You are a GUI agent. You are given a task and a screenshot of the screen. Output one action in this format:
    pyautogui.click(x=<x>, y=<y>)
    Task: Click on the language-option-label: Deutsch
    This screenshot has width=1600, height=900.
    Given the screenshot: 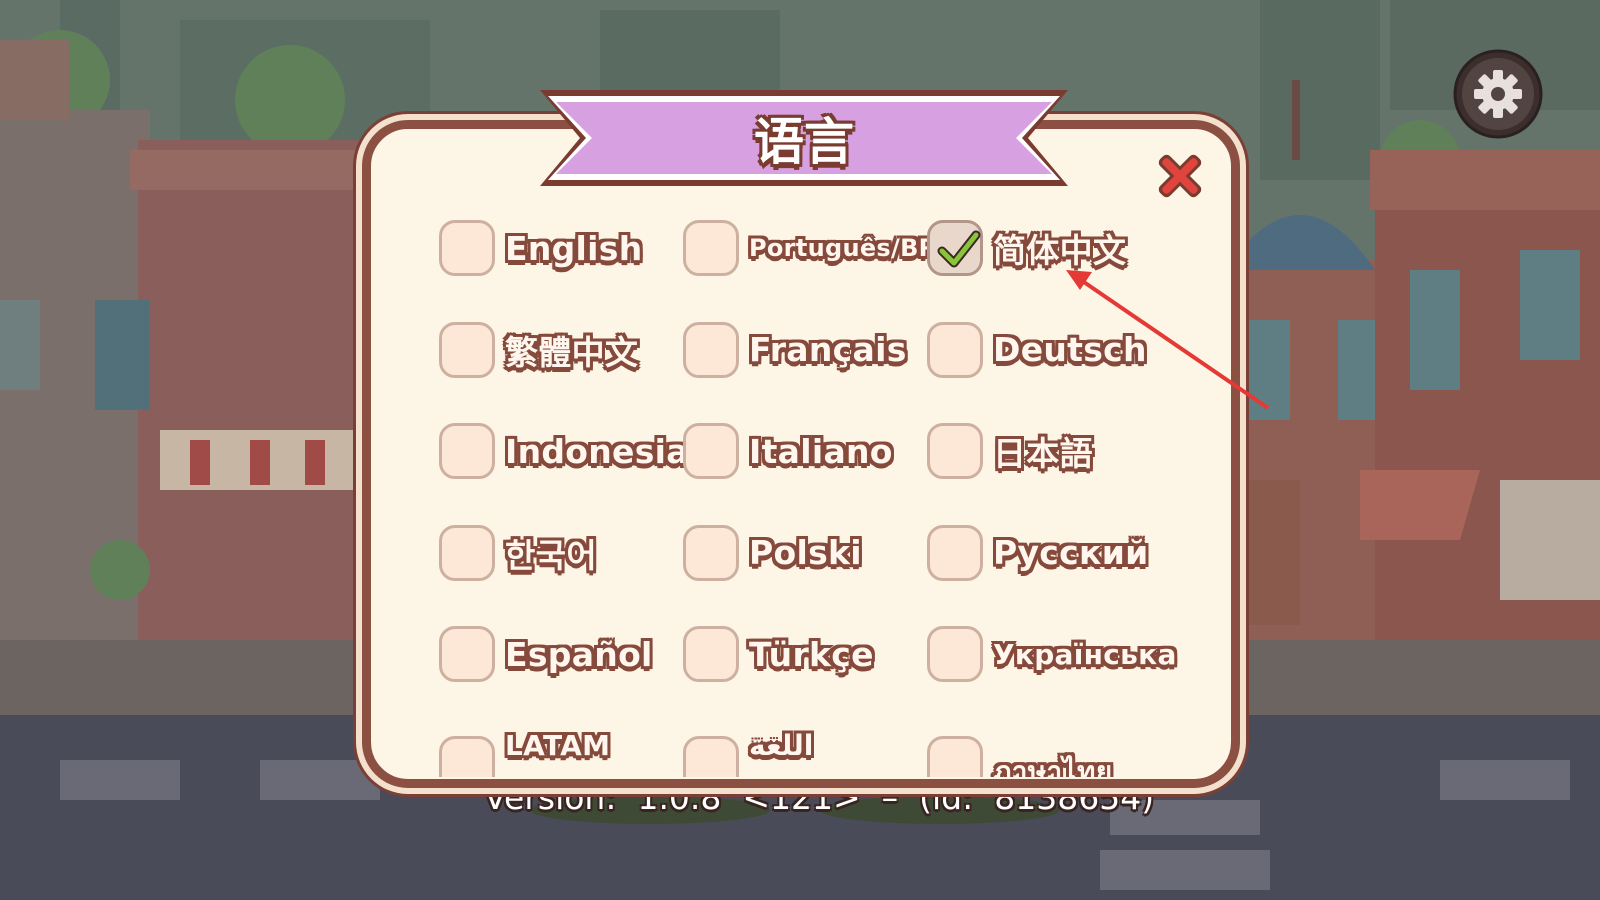 What is the action you would take?
    pyautogui.click(x=1070, y=349)
    